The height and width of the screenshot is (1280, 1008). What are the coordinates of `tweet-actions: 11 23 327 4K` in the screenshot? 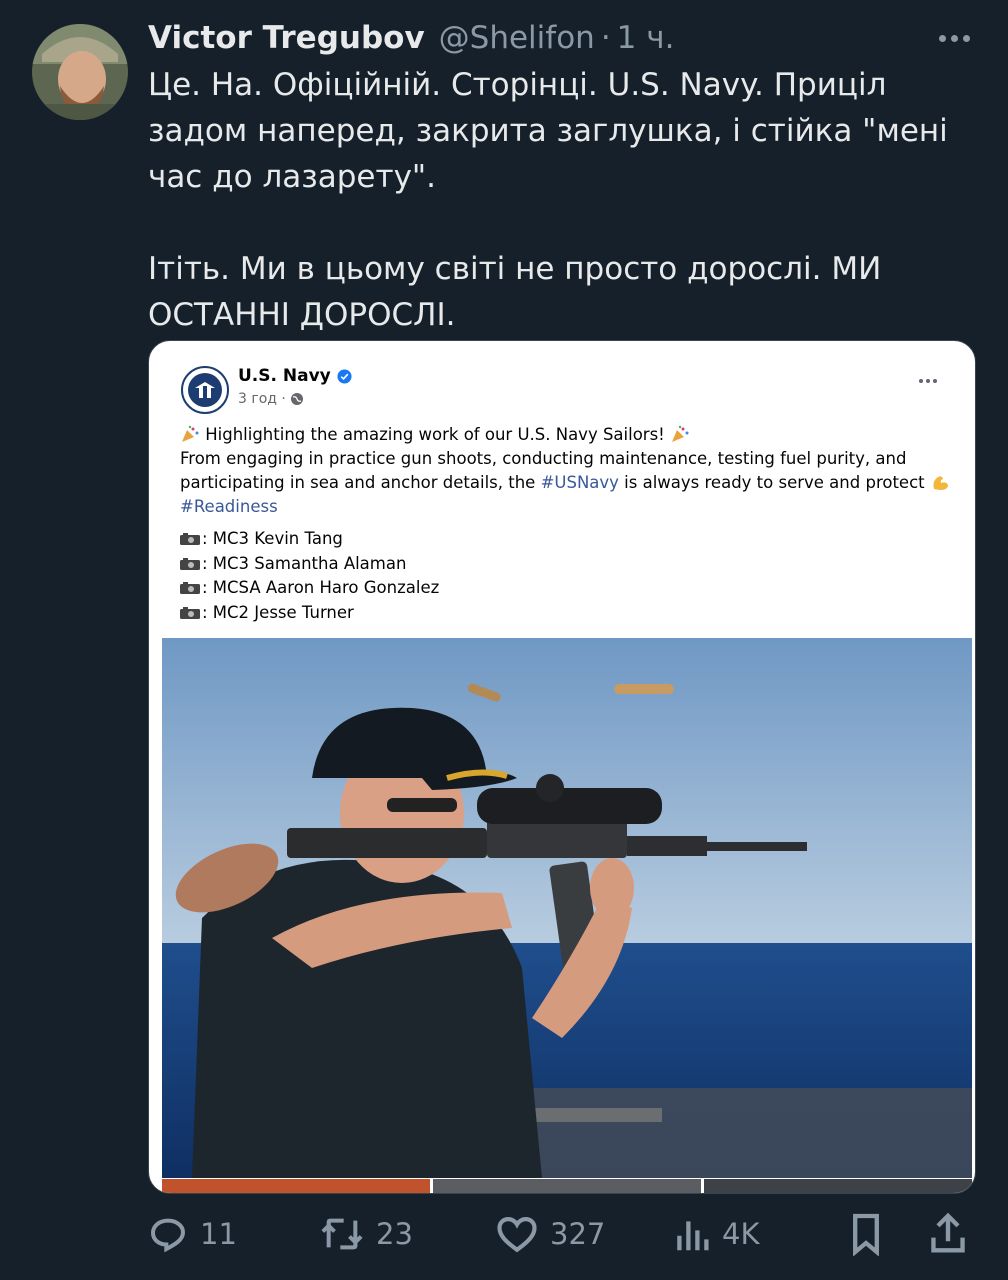 It's located at (563, 1234).